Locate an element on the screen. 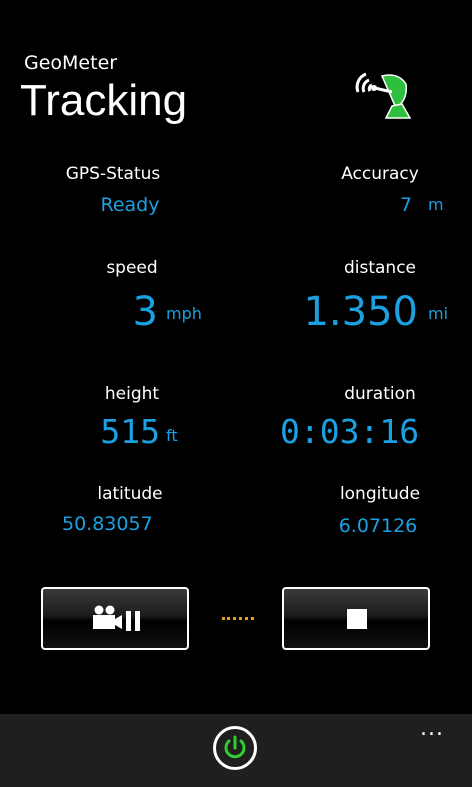 The image size is (472, 787). accuracy-label: Accuracy is located at coordinates (380, 174).